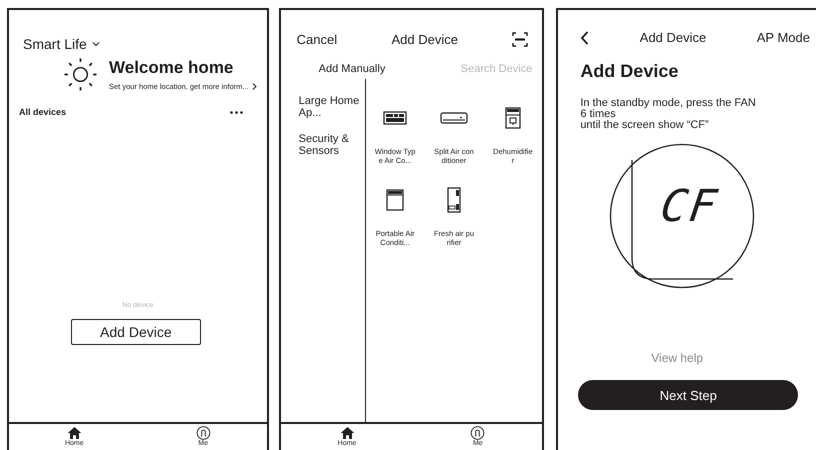 The height and width of the screenshot is (450, 816). Describe the element at coordinates (96, 44) in the screenshot. I see `chevron-down-icon` at that location.